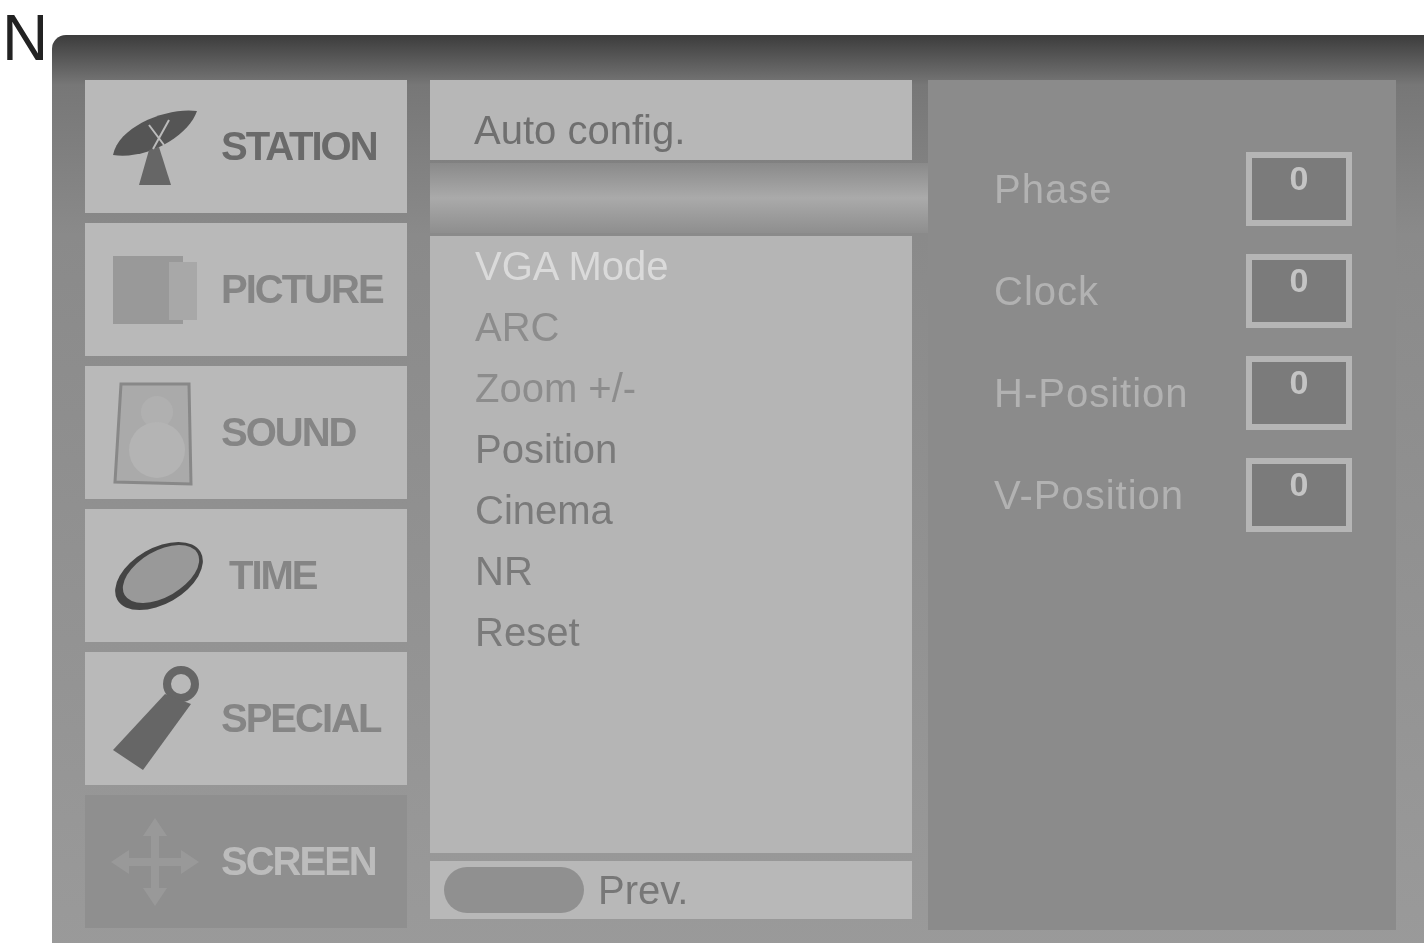 This screenshot has width=1424, height=943. I want to click on prev-label: Prev., so click(643, 890).